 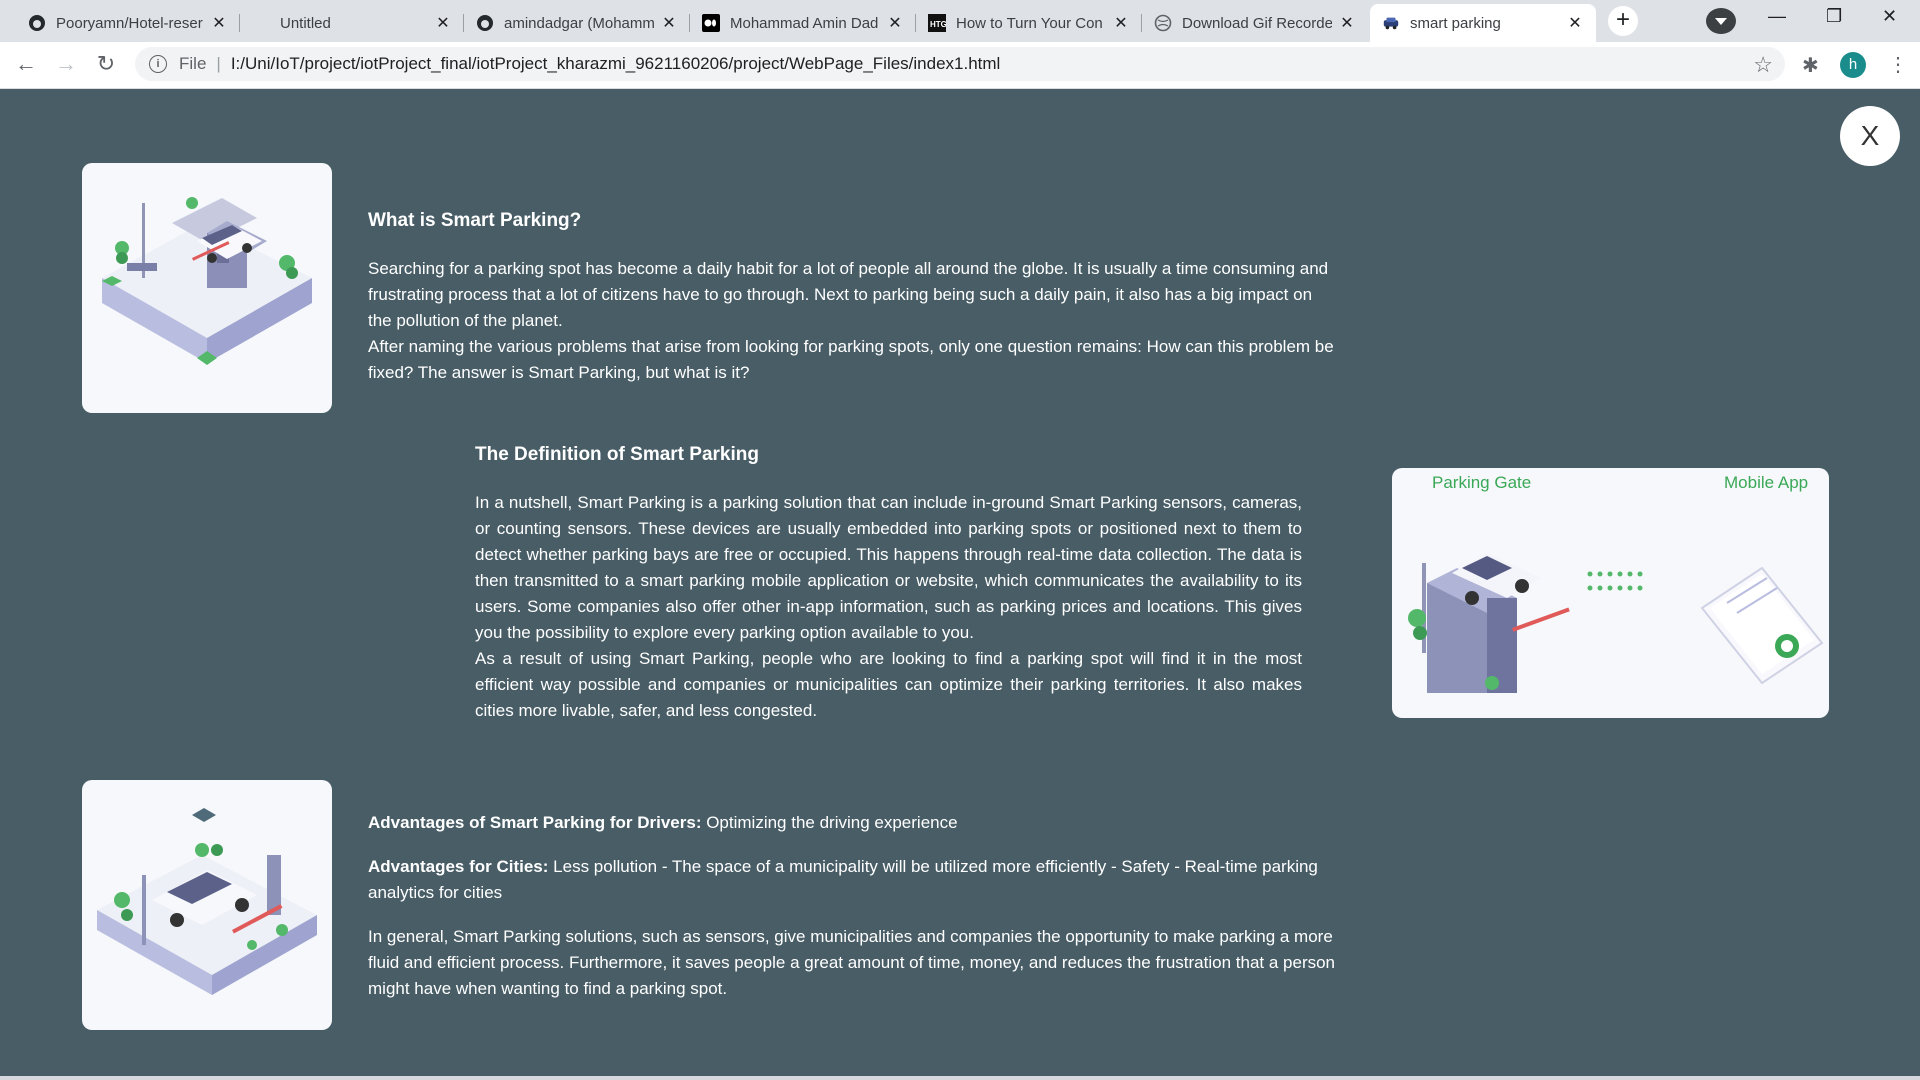 I want to click on smart-parking-car-illustration, so click(x=207, y=905).